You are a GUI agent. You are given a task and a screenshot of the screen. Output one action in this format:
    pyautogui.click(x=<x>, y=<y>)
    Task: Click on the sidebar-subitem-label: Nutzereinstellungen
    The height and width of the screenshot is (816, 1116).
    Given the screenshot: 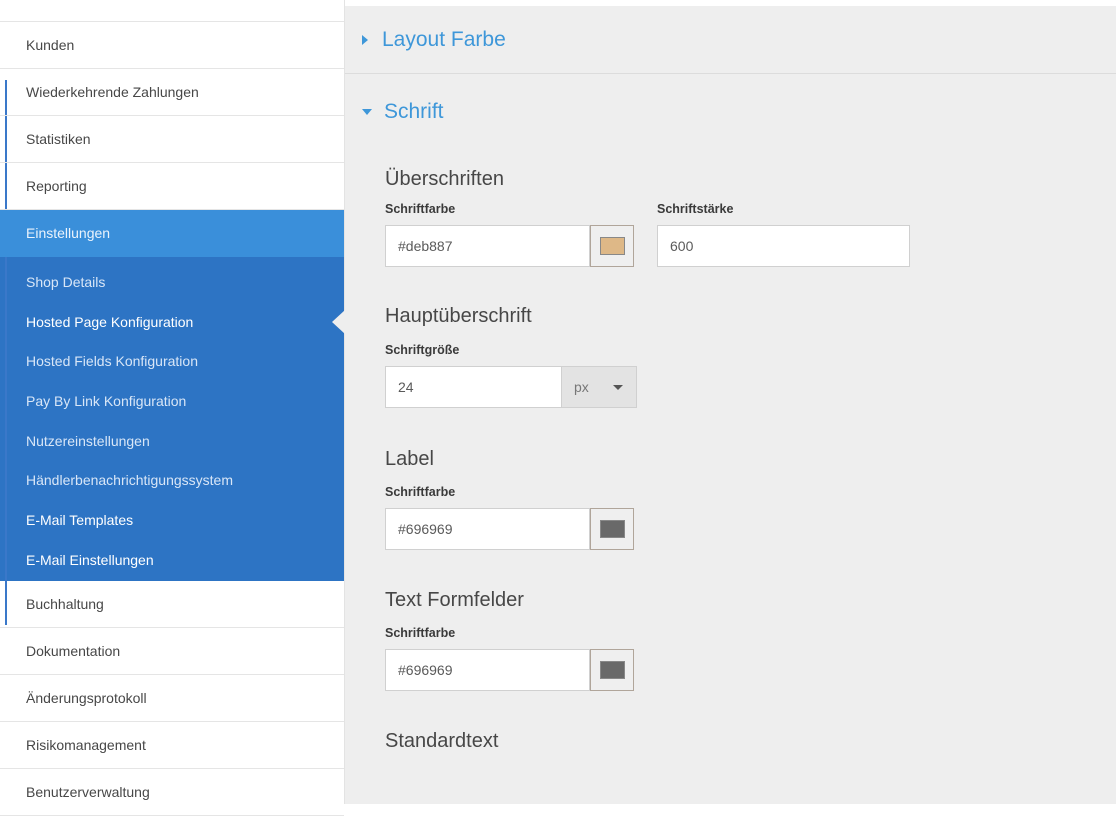 What is the action you would take?
    pyautogui.click(x=88, y=440)
    